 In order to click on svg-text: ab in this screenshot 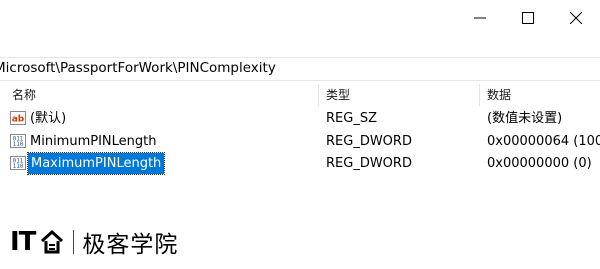, I will do `click(18, 120)`.